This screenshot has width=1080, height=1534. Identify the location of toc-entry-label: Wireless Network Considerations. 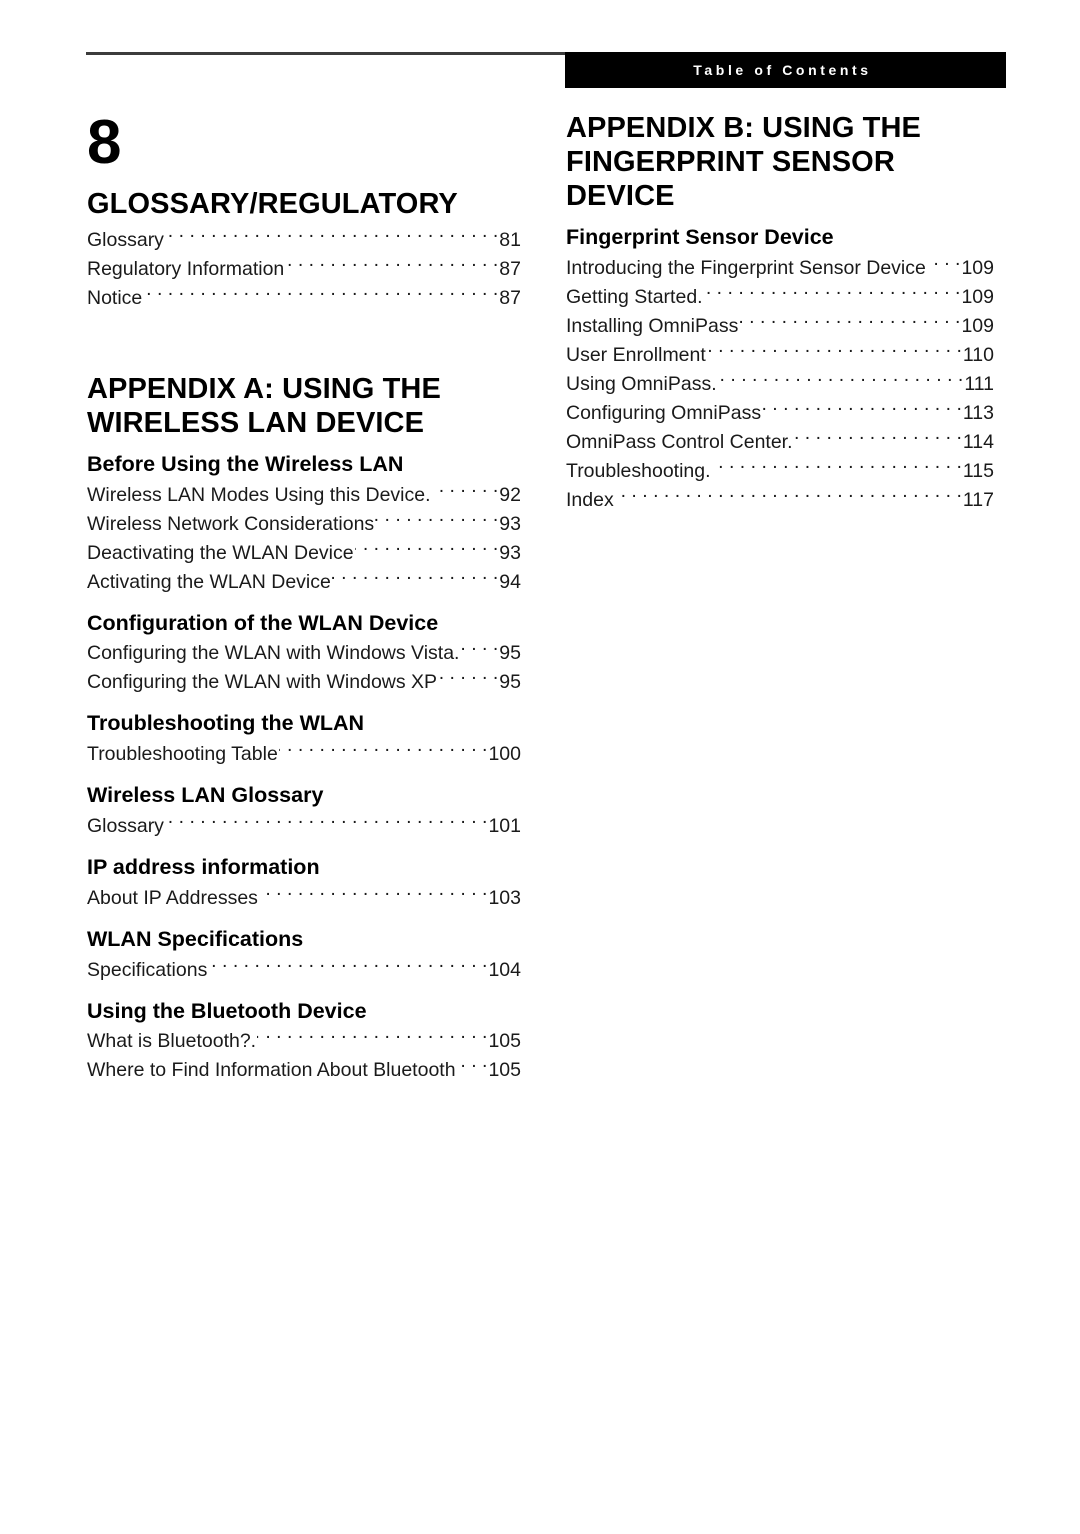
(231, 523).